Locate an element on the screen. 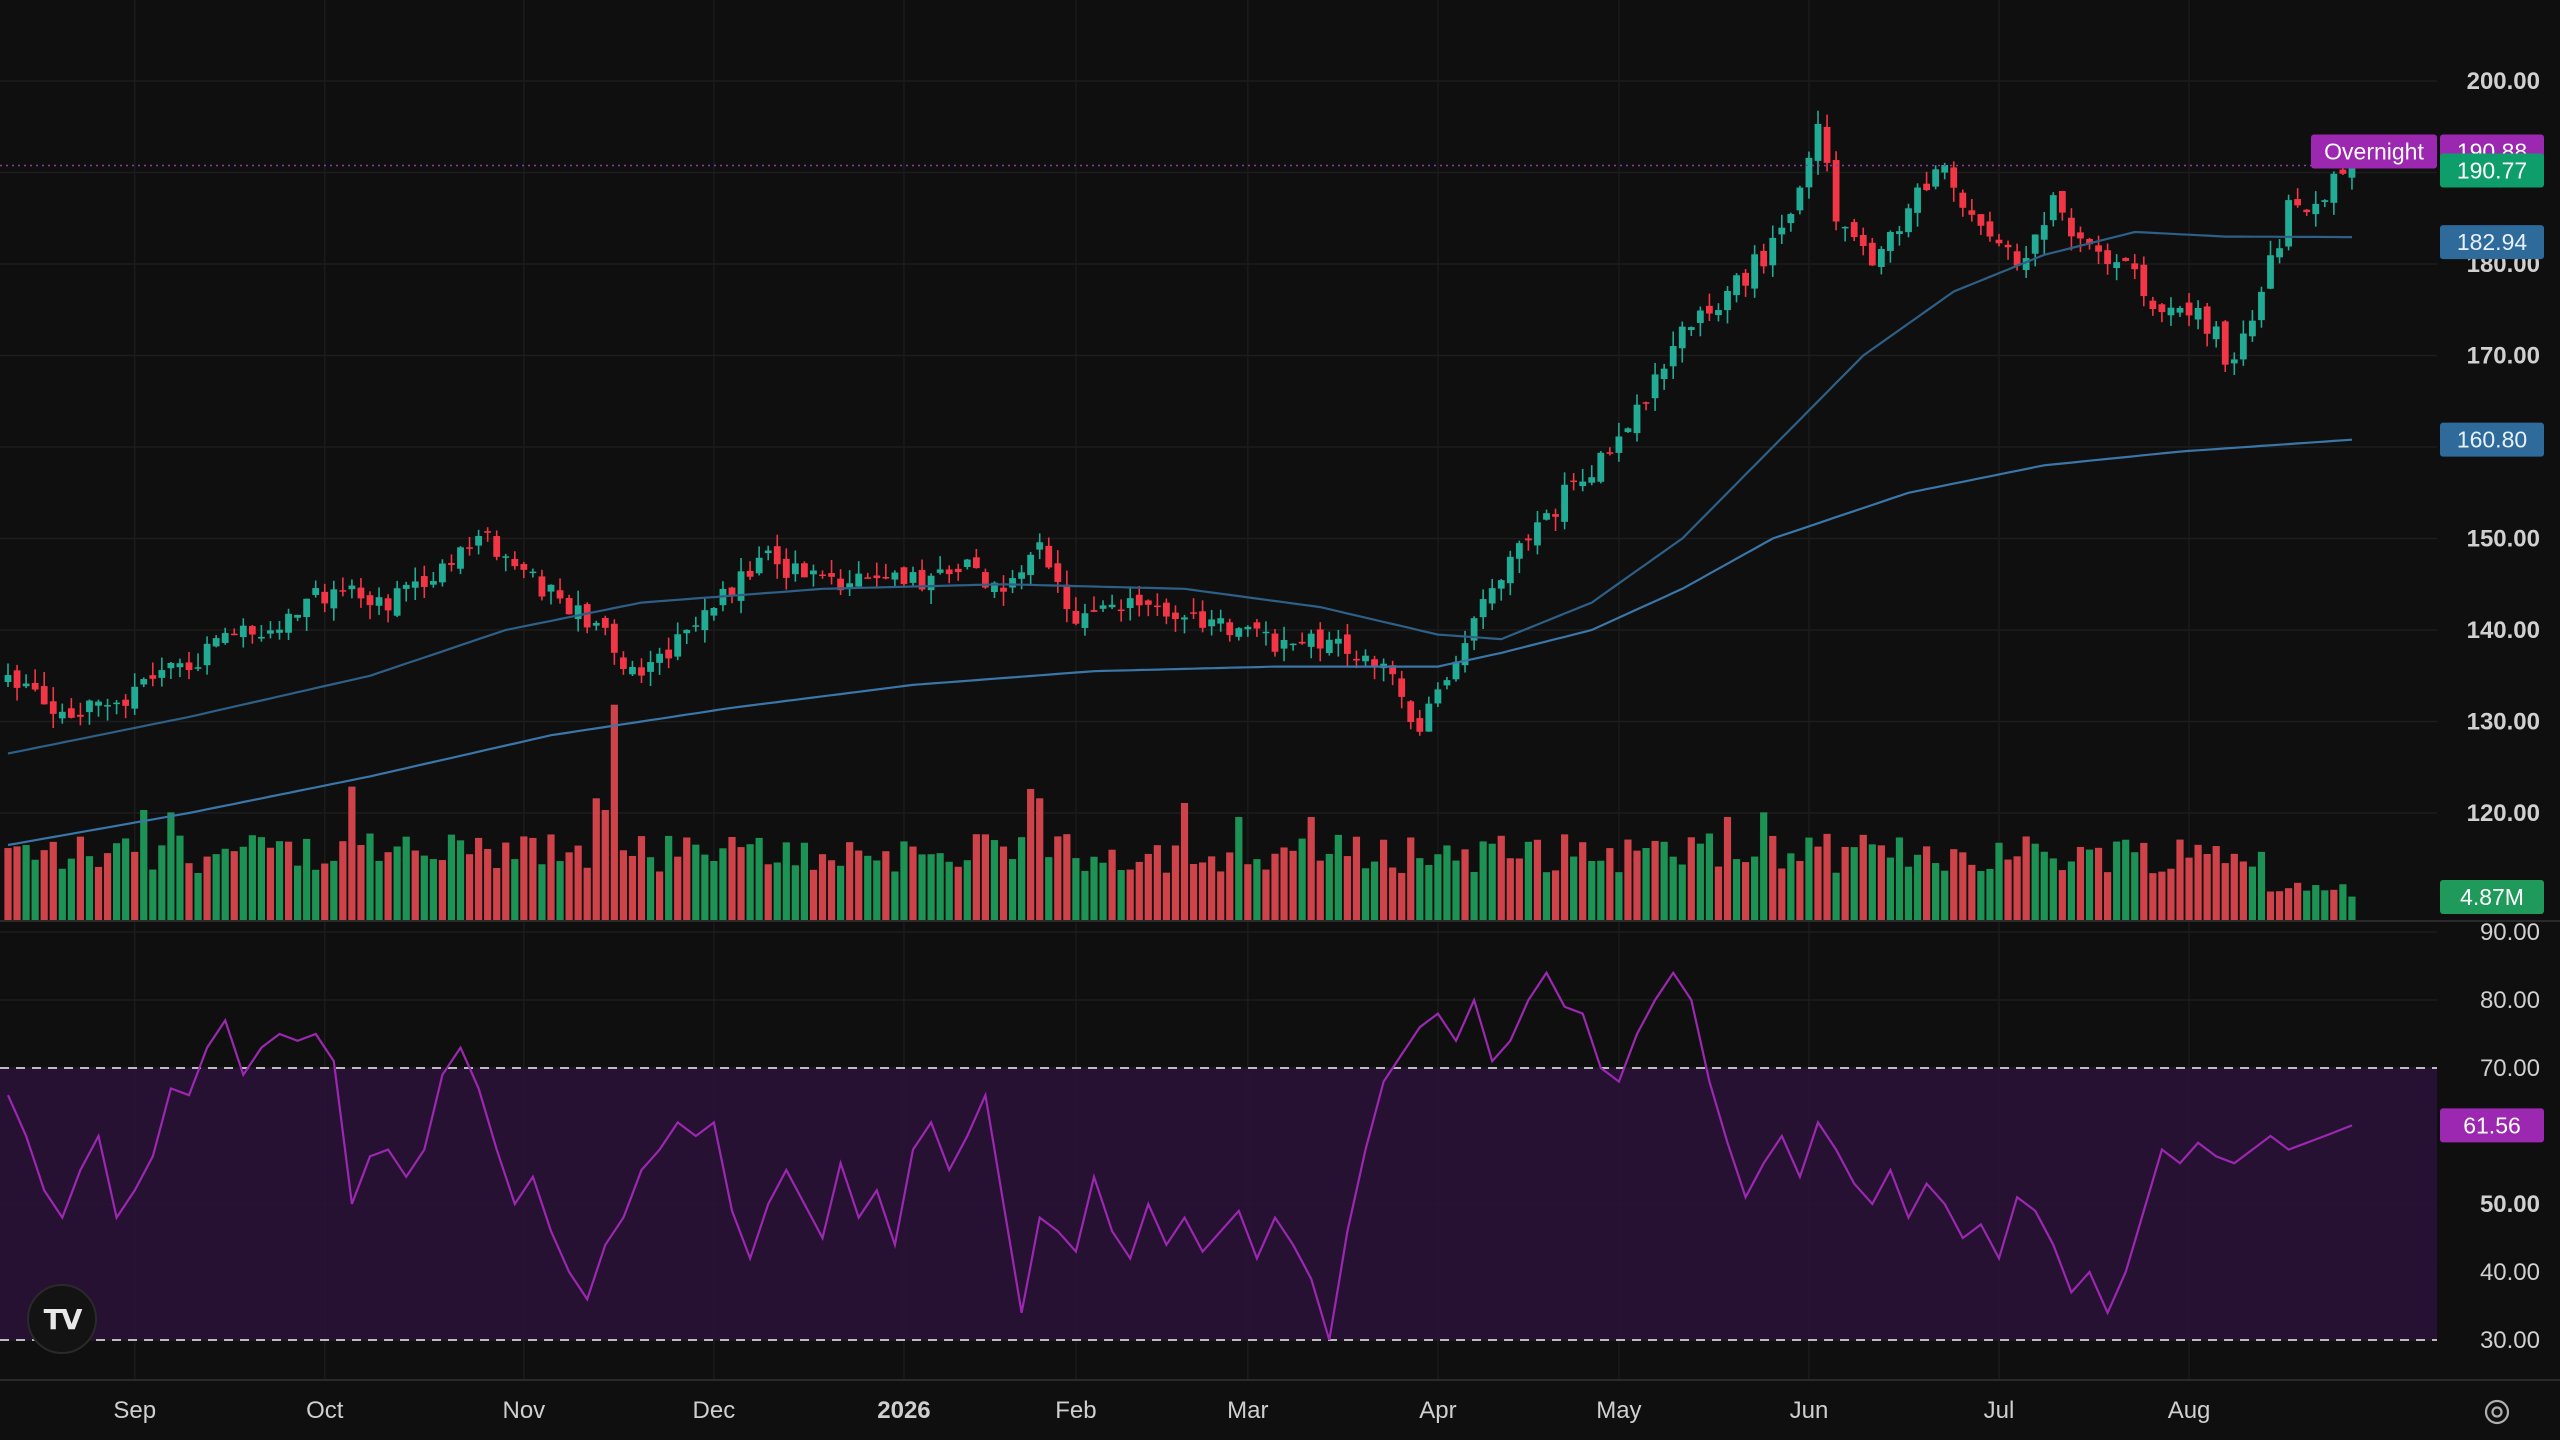 Image resolution: width=2560 pixels, height=1440 pixels. time-axis-label: May is located at coordinates (1618, 1410).